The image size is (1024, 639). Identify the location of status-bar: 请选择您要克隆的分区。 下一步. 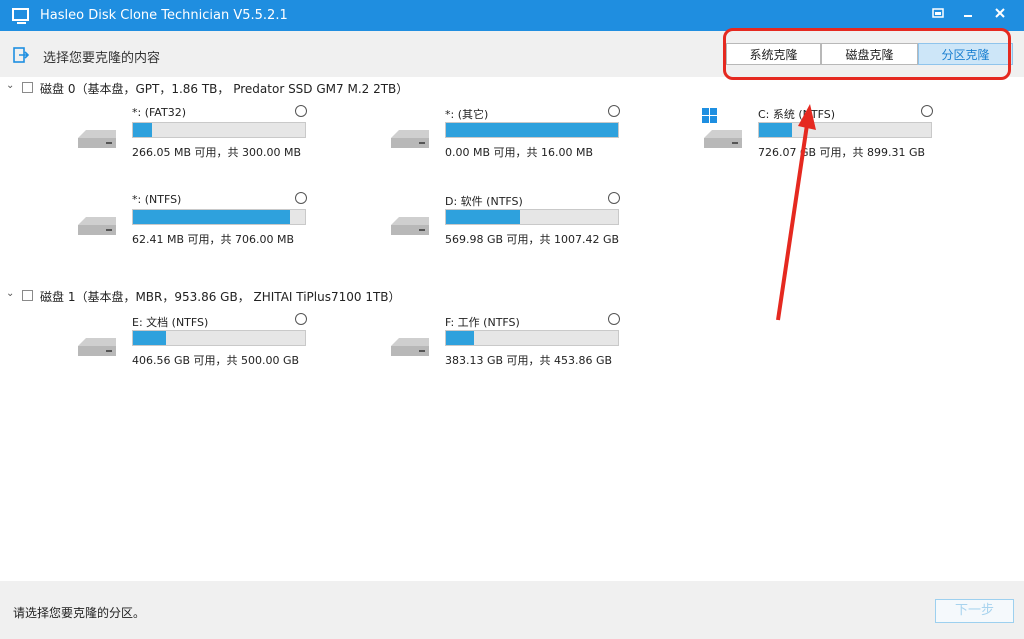
(512, 610).